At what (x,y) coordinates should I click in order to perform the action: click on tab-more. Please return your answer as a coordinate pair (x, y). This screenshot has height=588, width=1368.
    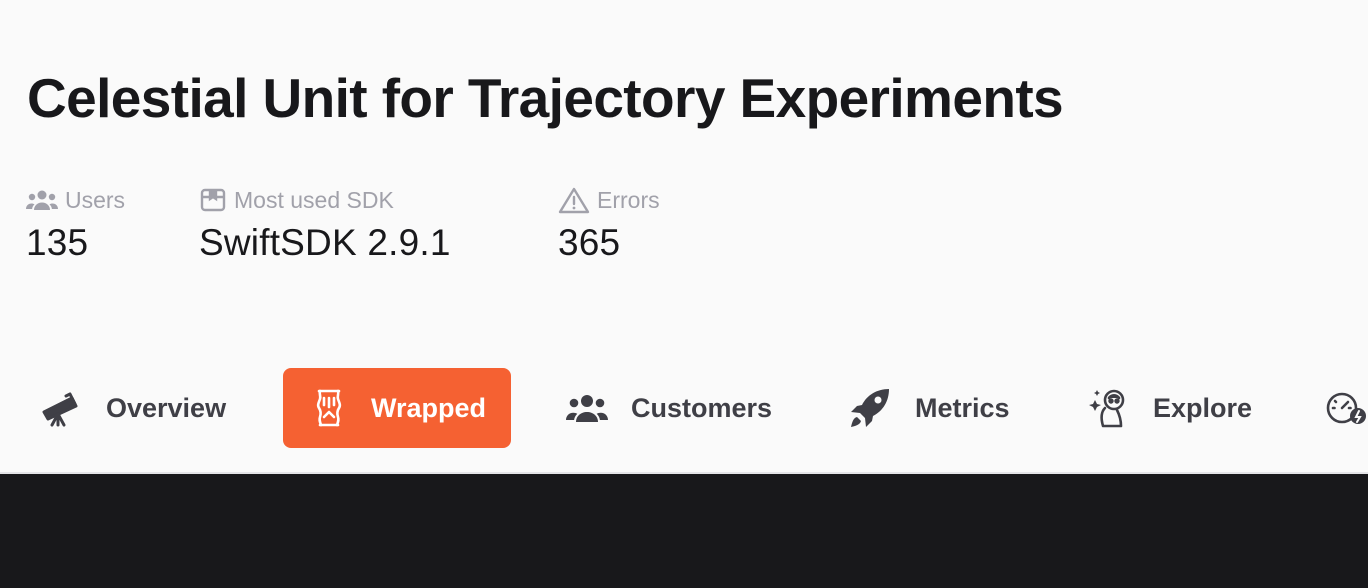
    Looking at the image, I should click on (1346, 408).